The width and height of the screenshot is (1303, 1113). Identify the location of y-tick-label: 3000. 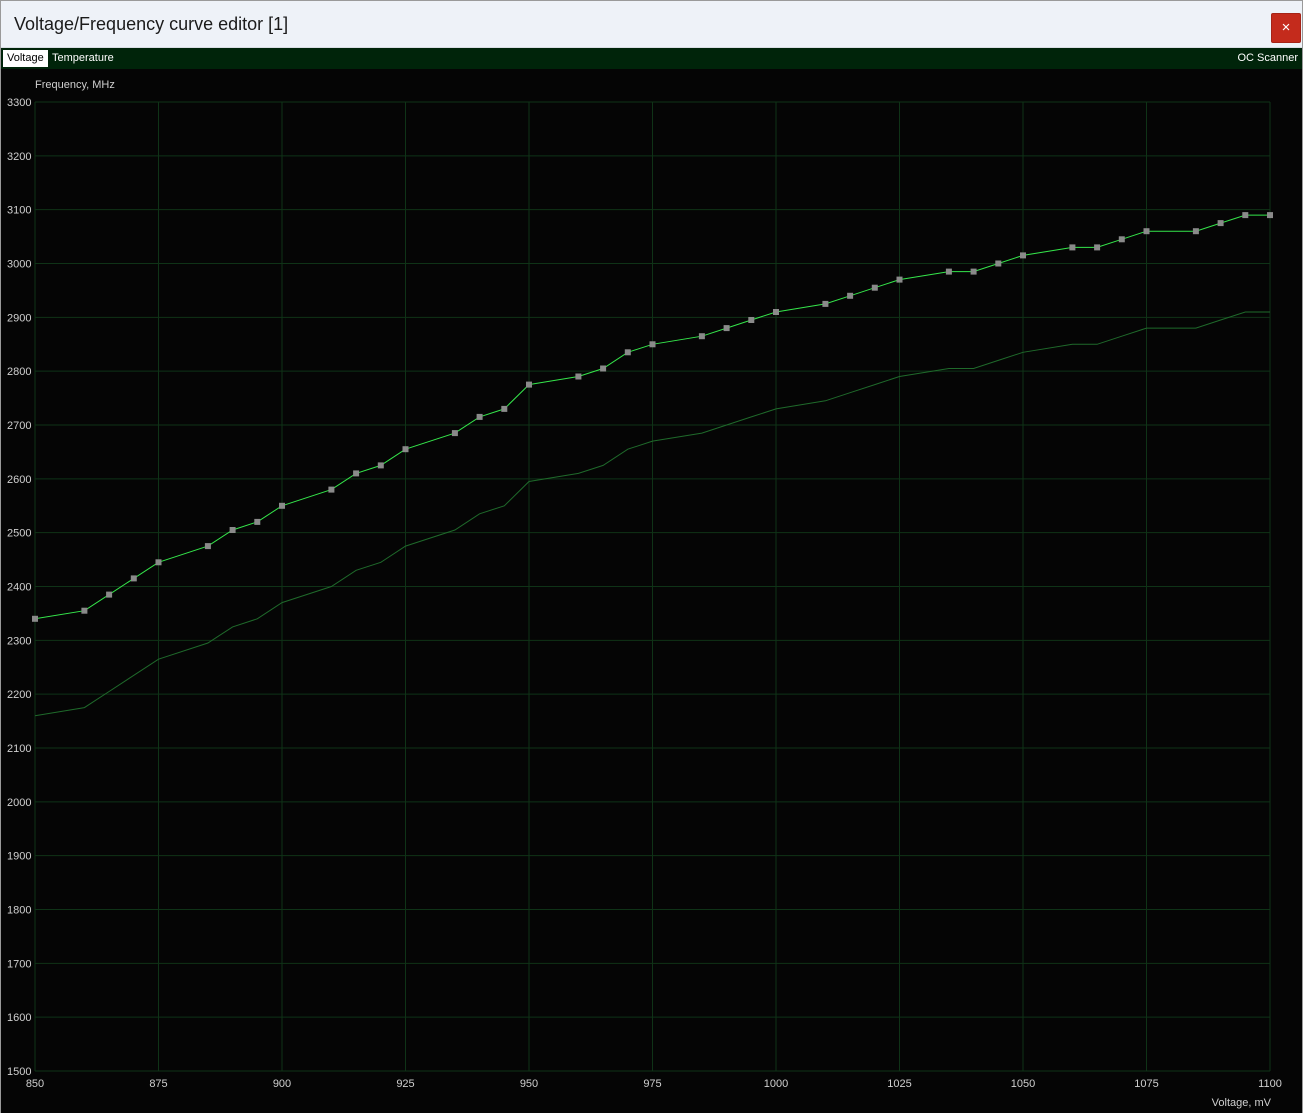
(19, 265).